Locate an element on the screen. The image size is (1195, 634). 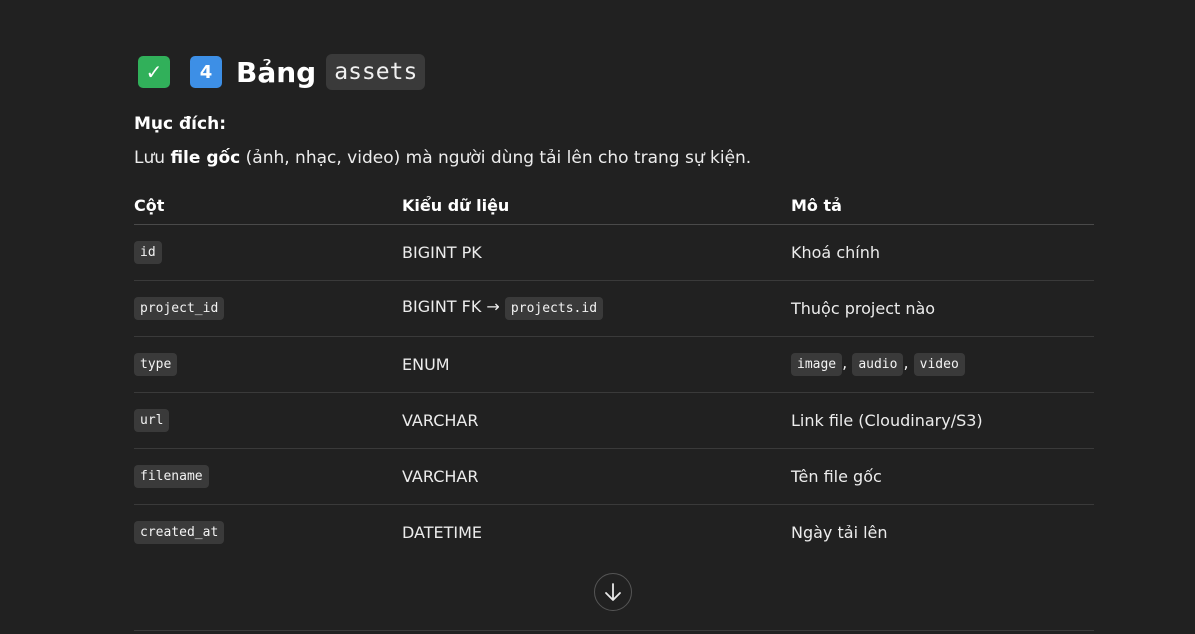
section-heading: ✓ 4 Bảng assets is located at coordinates (280, 72).